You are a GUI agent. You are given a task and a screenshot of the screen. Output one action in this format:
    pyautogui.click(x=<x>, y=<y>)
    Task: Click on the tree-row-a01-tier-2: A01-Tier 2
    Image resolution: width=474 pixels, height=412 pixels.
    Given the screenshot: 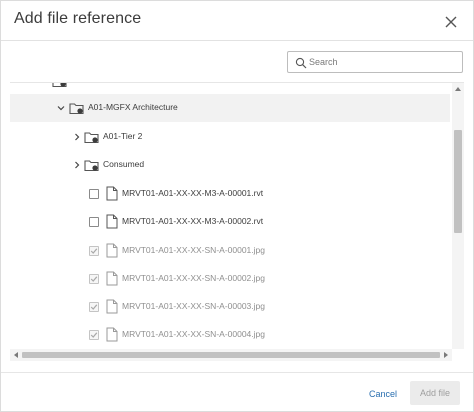 What is the action you would take?
    pyautogui.click(x=230, y=137)
    